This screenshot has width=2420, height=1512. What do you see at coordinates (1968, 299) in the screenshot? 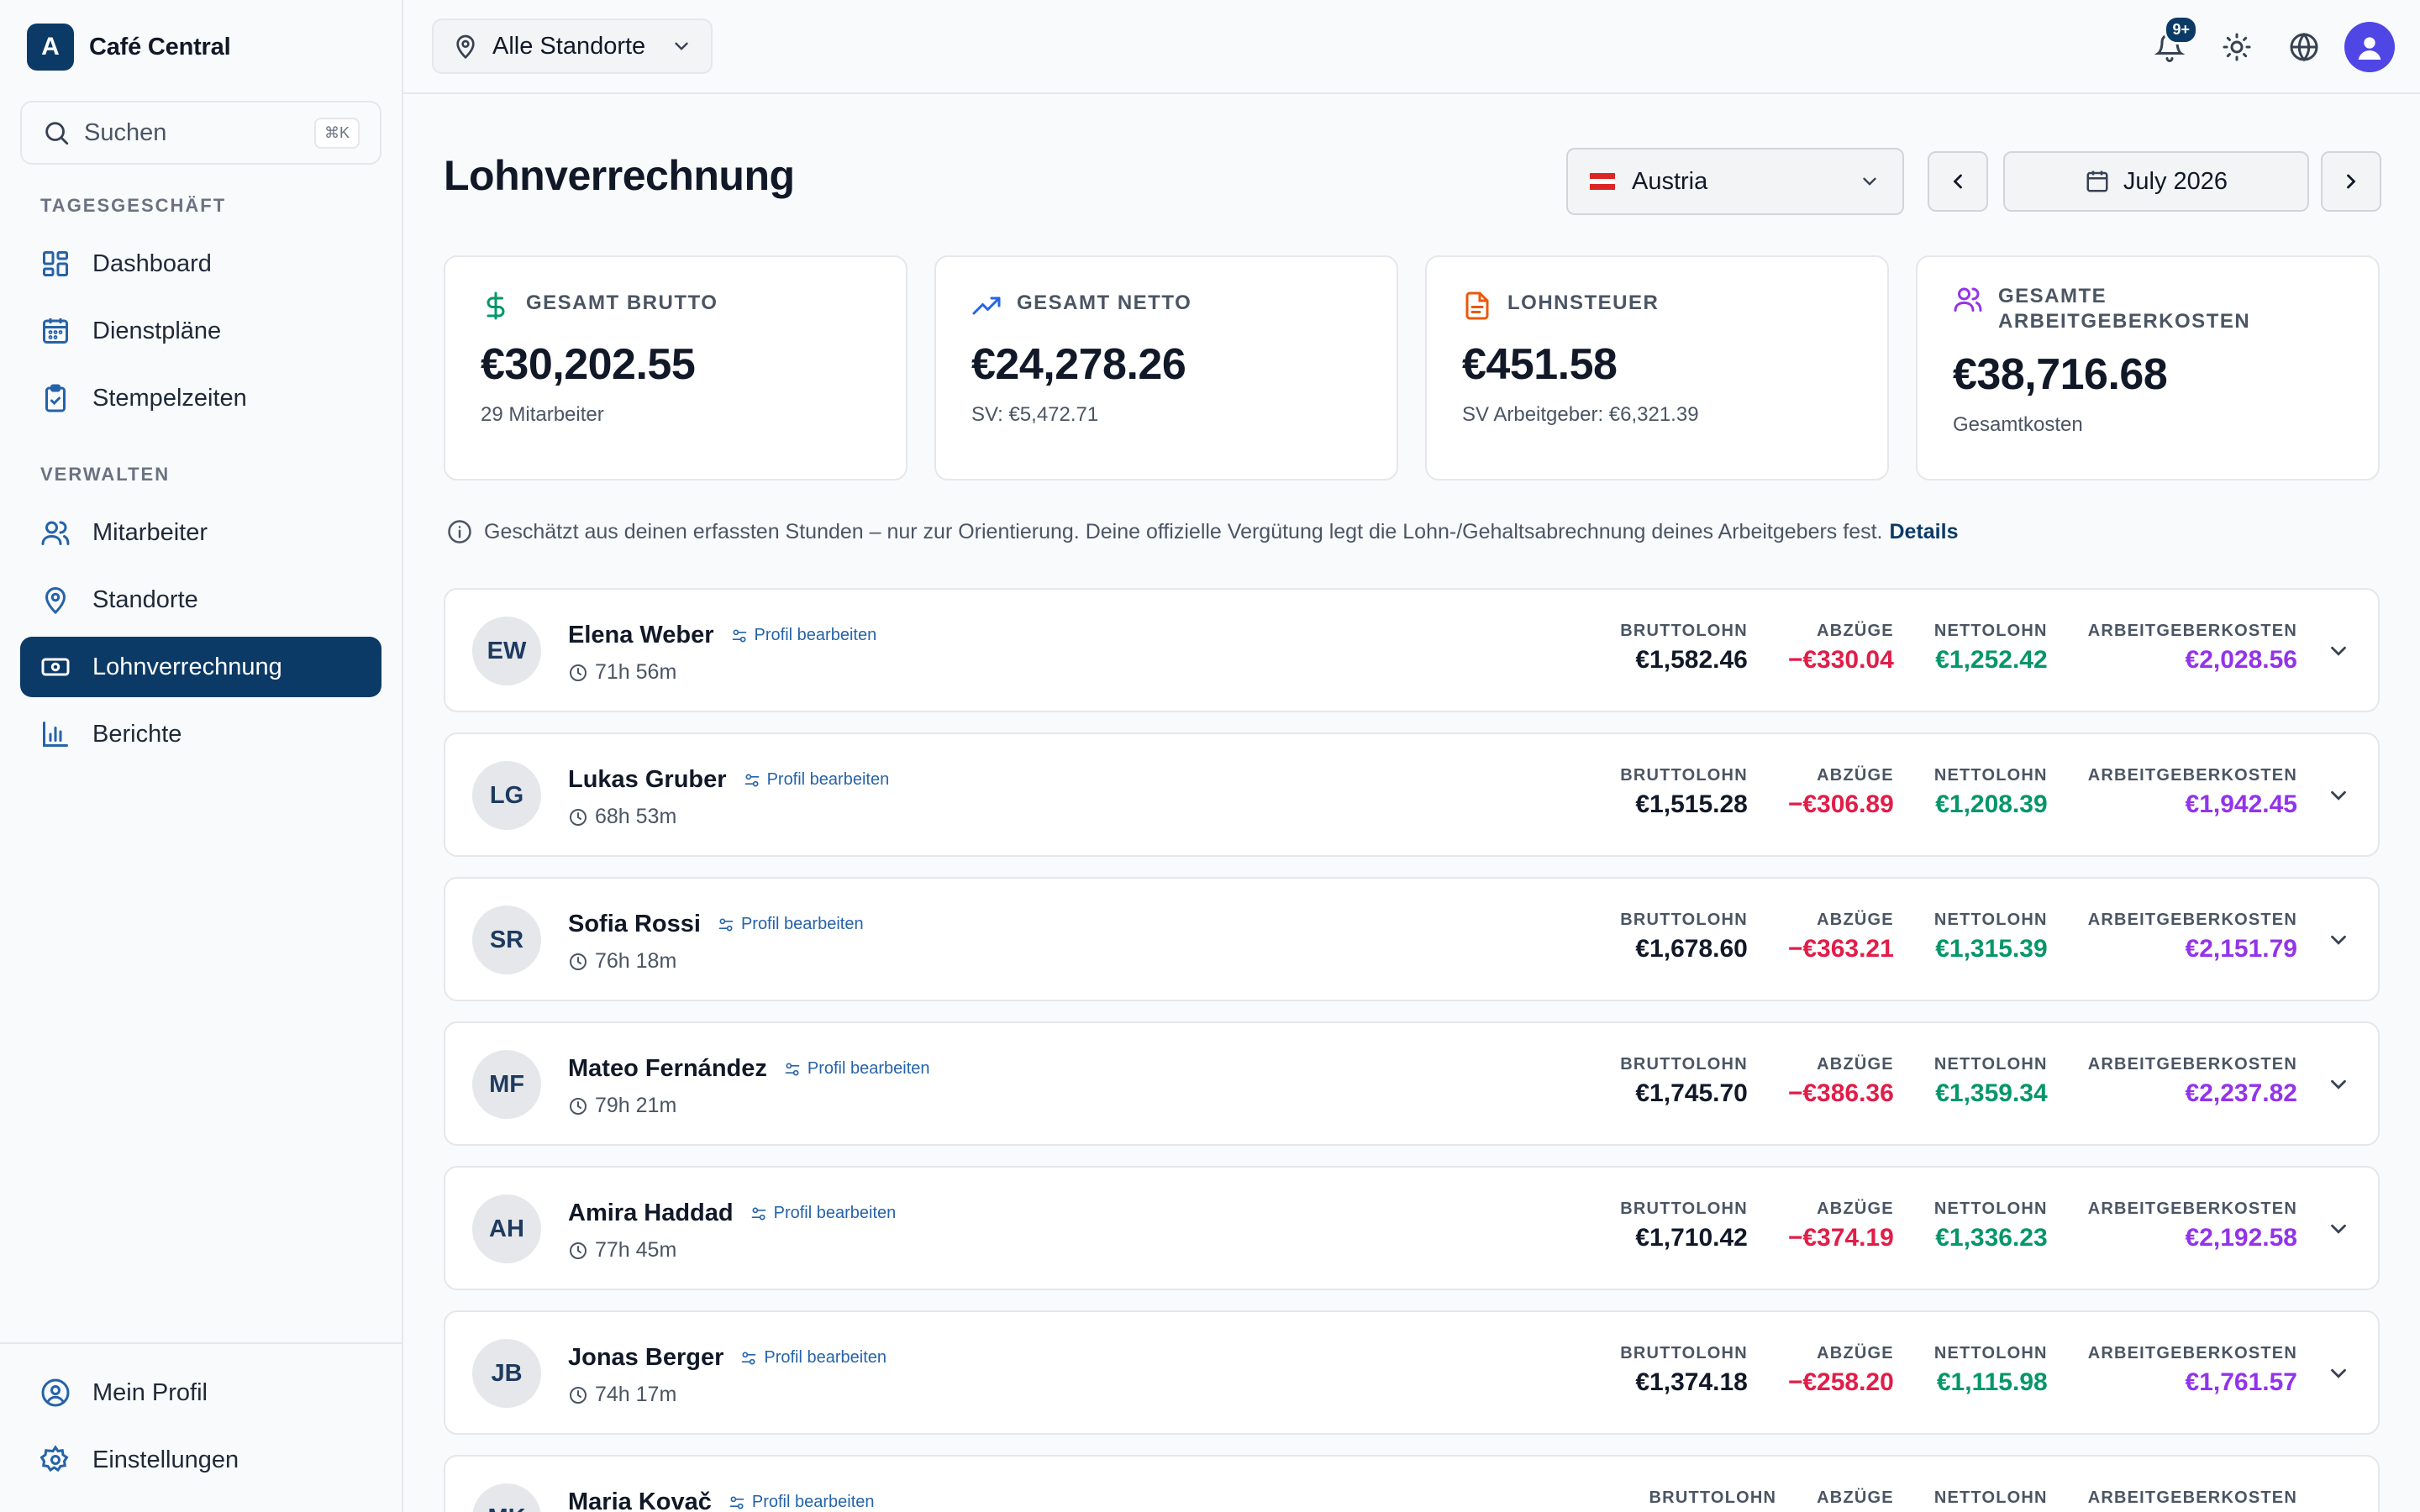
I see `users-icon` at bounding box center [1968, 299].